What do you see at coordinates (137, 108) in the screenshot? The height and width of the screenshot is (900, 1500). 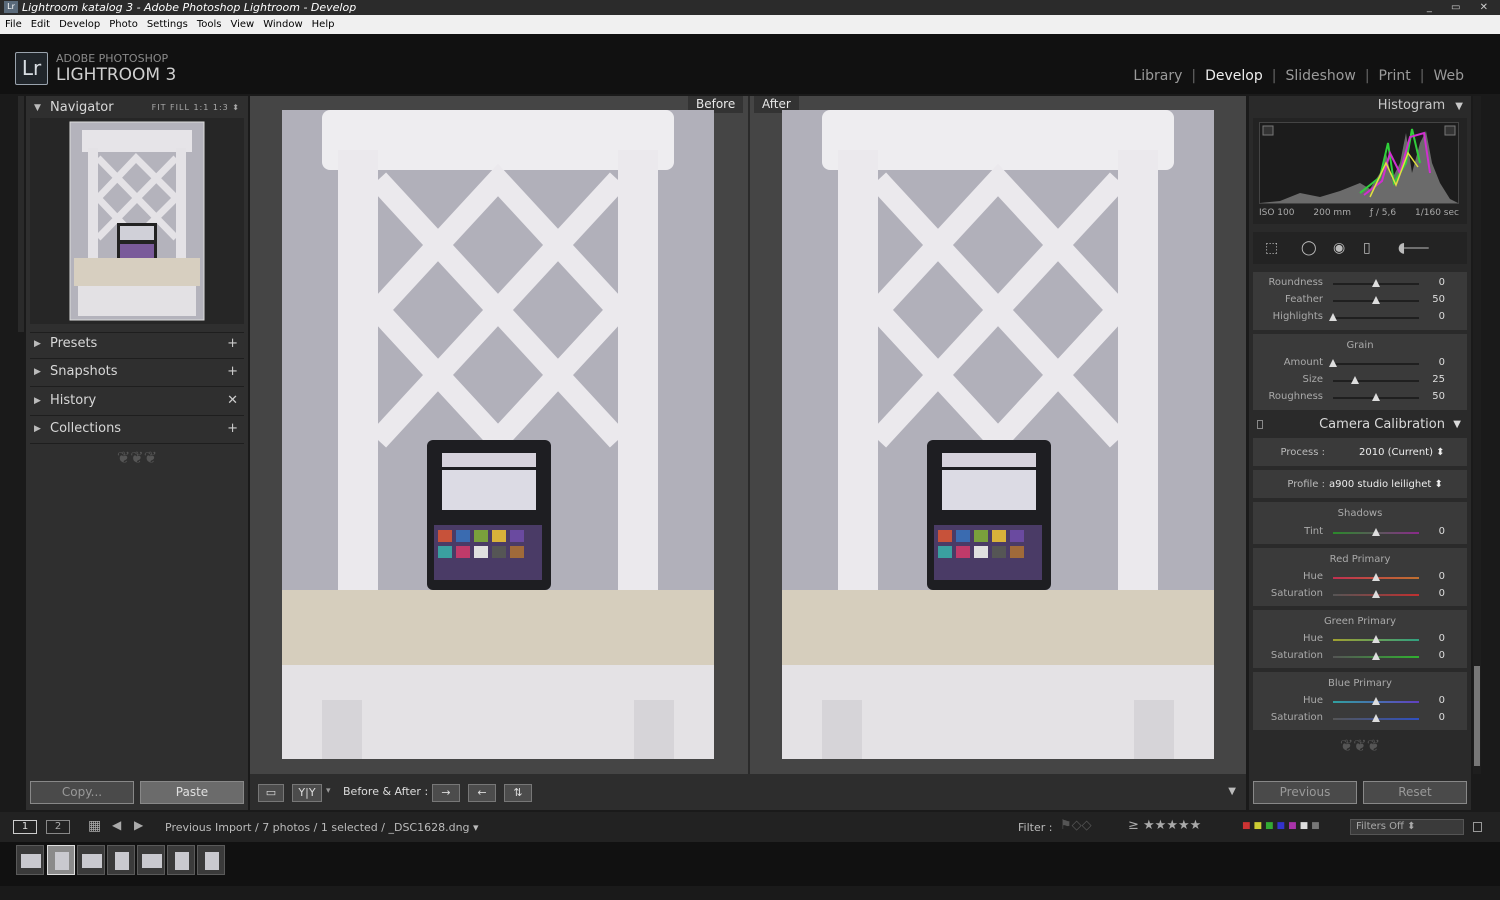 I see `navigator-header: ▼ Navigator FIT FILL 1:1 1:3 ⬍` at bounding box center [137, 108].